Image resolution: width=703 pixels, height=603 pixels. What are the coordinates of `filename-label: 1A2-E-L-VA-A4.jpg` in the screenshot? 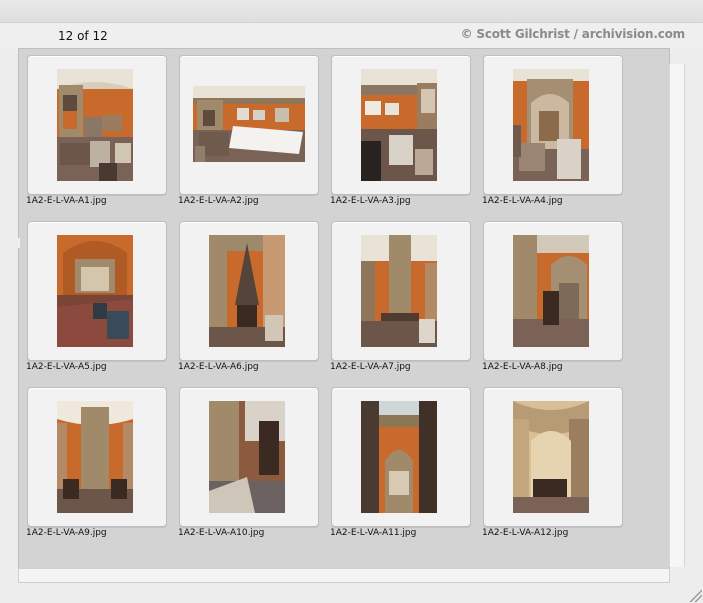 It's located at (522, 201).